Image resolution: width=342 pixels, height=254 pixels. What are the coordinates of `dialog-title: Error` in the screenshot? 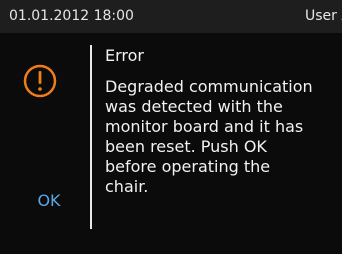 It's located at (124, 55).